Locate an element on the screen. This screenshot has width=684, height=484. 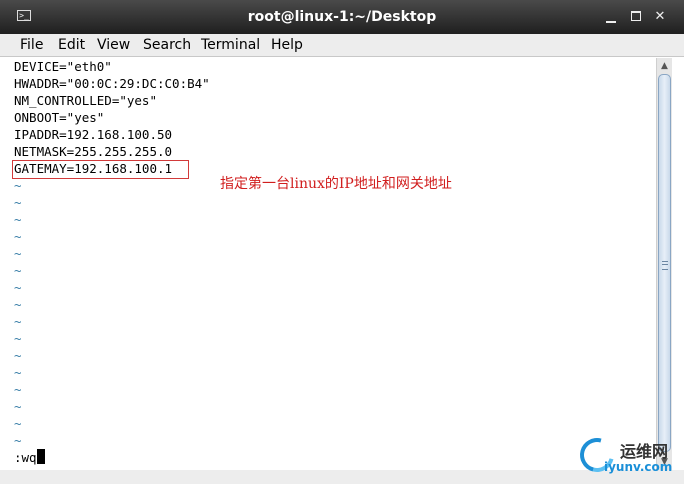
menu-terminal: Terminal is located at coordinates (230, 45).